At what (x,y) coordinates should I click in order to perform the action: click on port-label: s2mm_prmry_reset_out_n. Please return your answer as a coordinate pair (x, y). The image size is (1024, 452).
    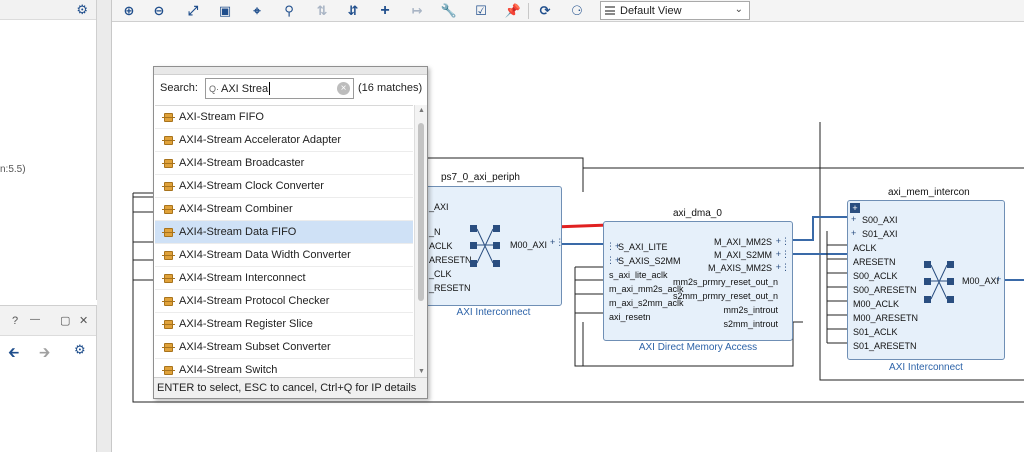
    Looking at the image, I should click on (725, 296).